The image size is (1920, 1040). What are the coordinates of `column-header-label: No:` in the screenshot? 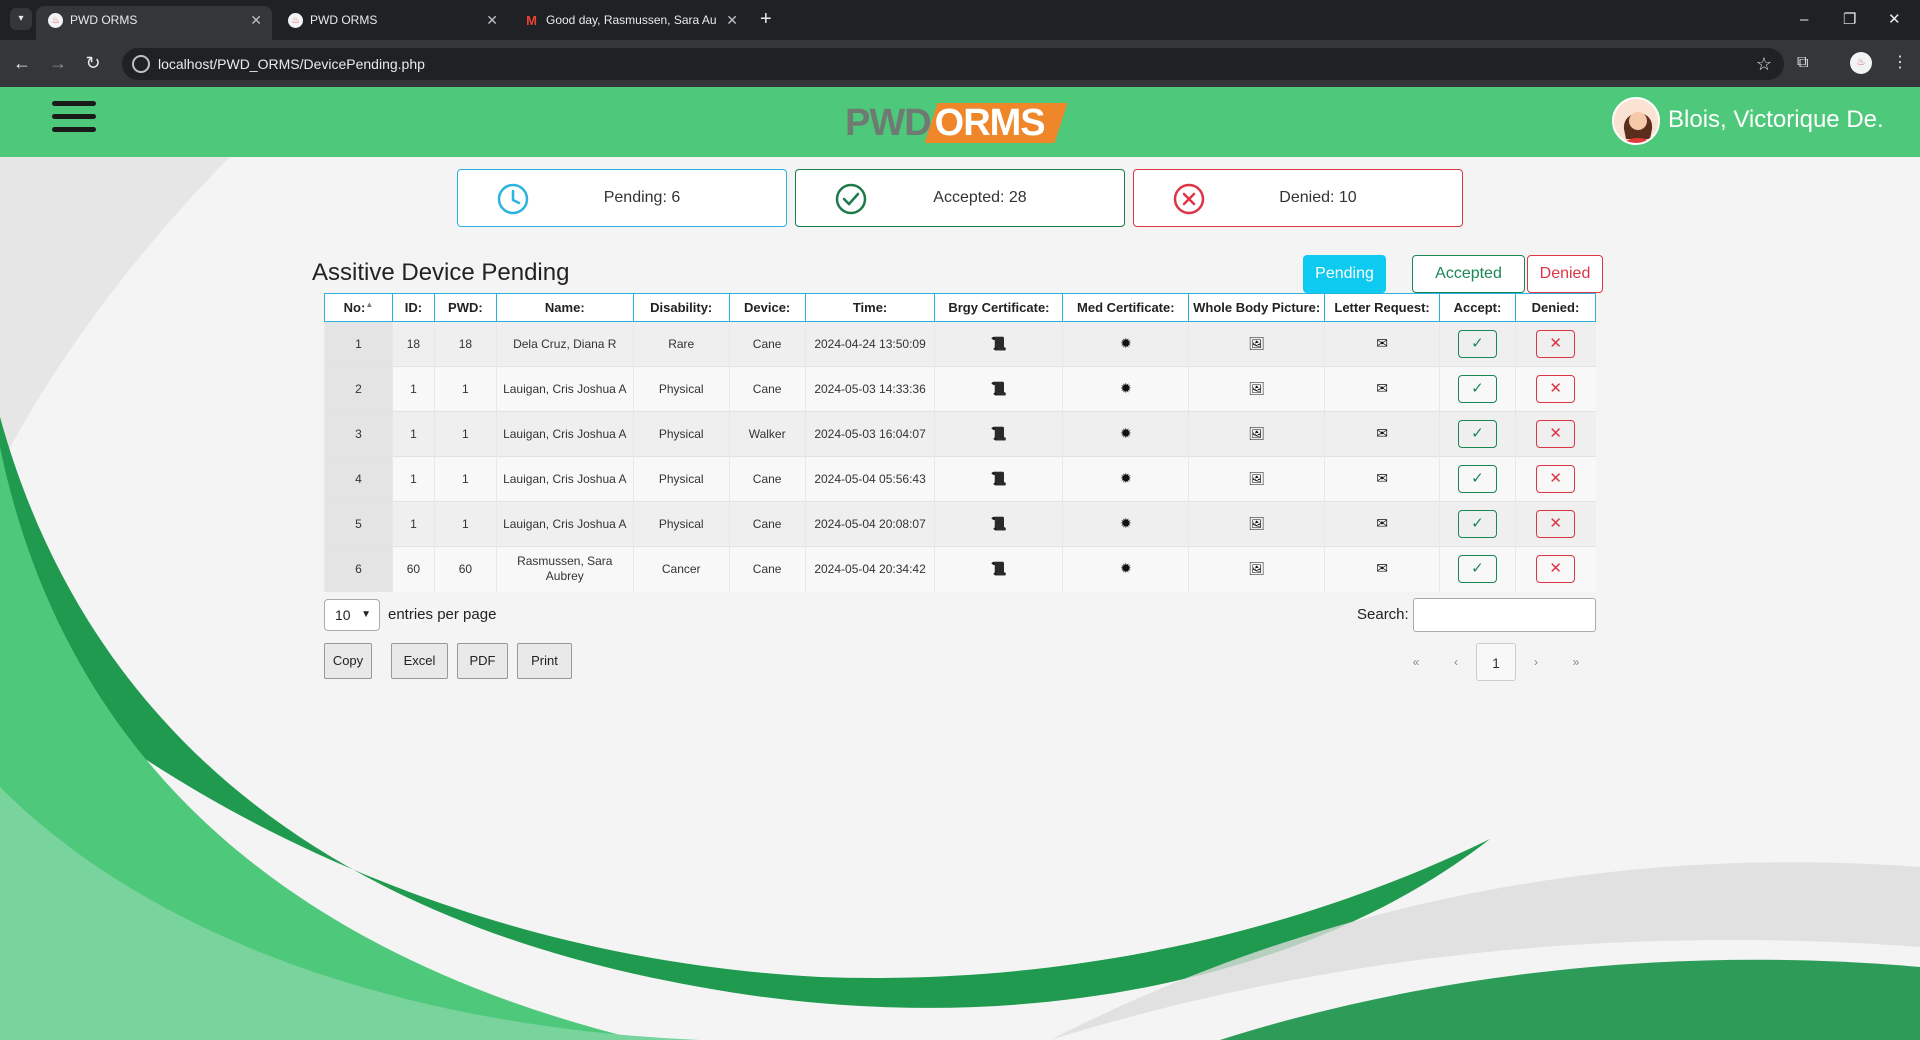 It's located at (354, 307).